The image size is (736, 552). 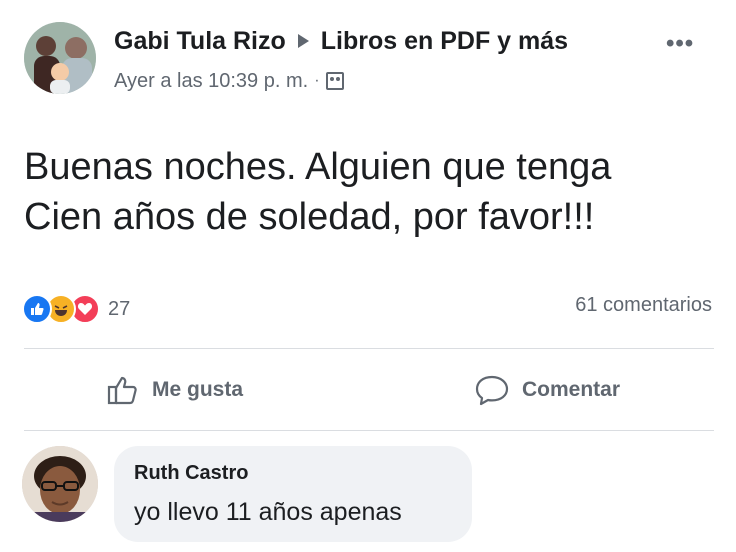 I want to click on comments-count-link: 61 comentarios, so click(x=643, y=305).